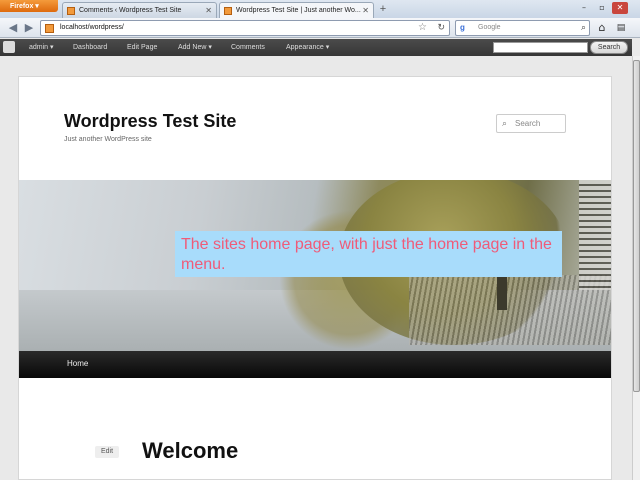 Image resolution: width=640 pixels, height=480 pixels. I want to click on reload-icon: ↻, so click(441, 27).